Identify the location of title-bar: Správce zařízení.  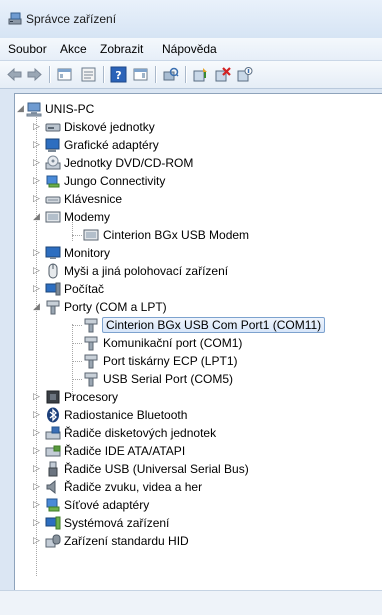
(191, 19).